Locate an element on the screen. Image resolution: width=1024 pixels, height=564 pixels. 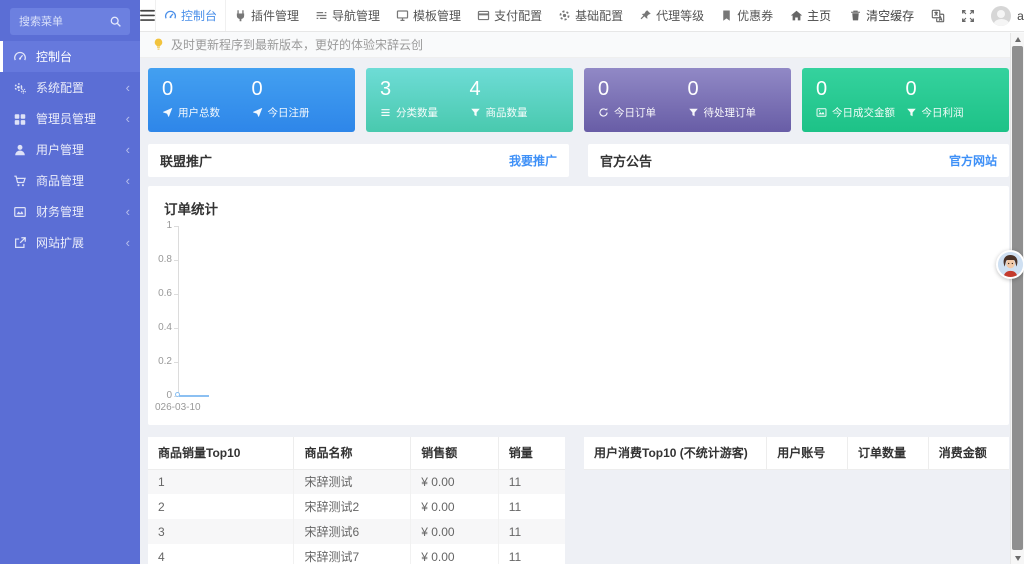
user-avatar is located at coordinates (1001, 15).